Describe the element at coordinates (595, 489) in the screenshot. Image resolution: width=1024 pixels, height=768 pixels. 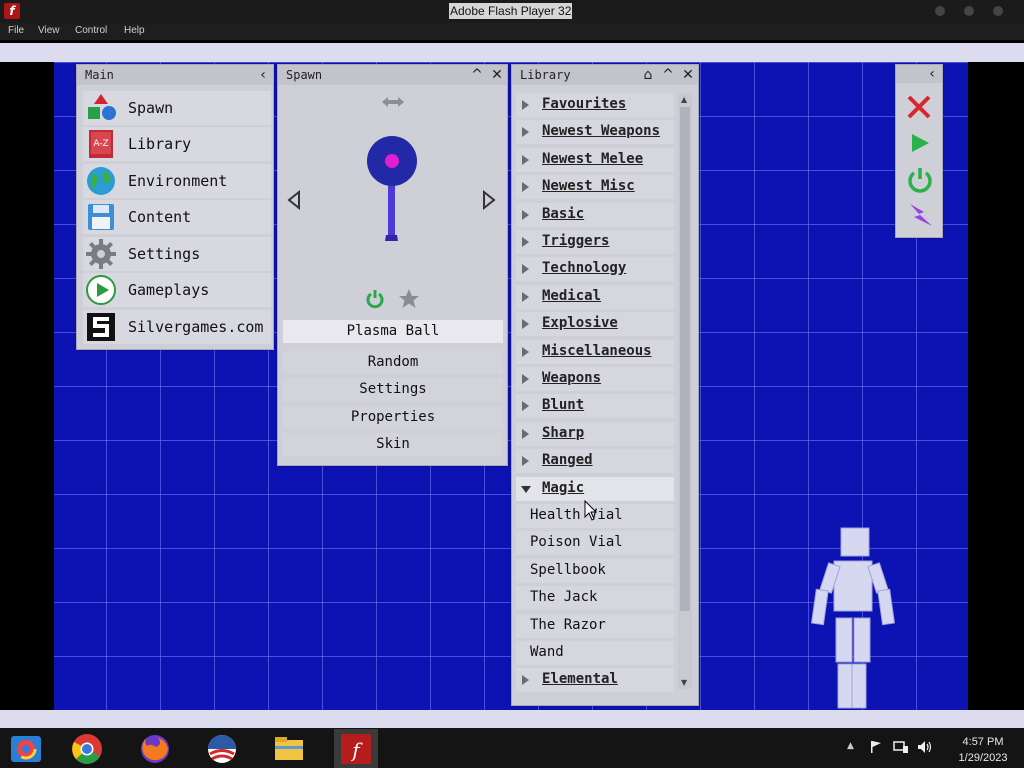
I see `library-category-open: Magic` at that location.